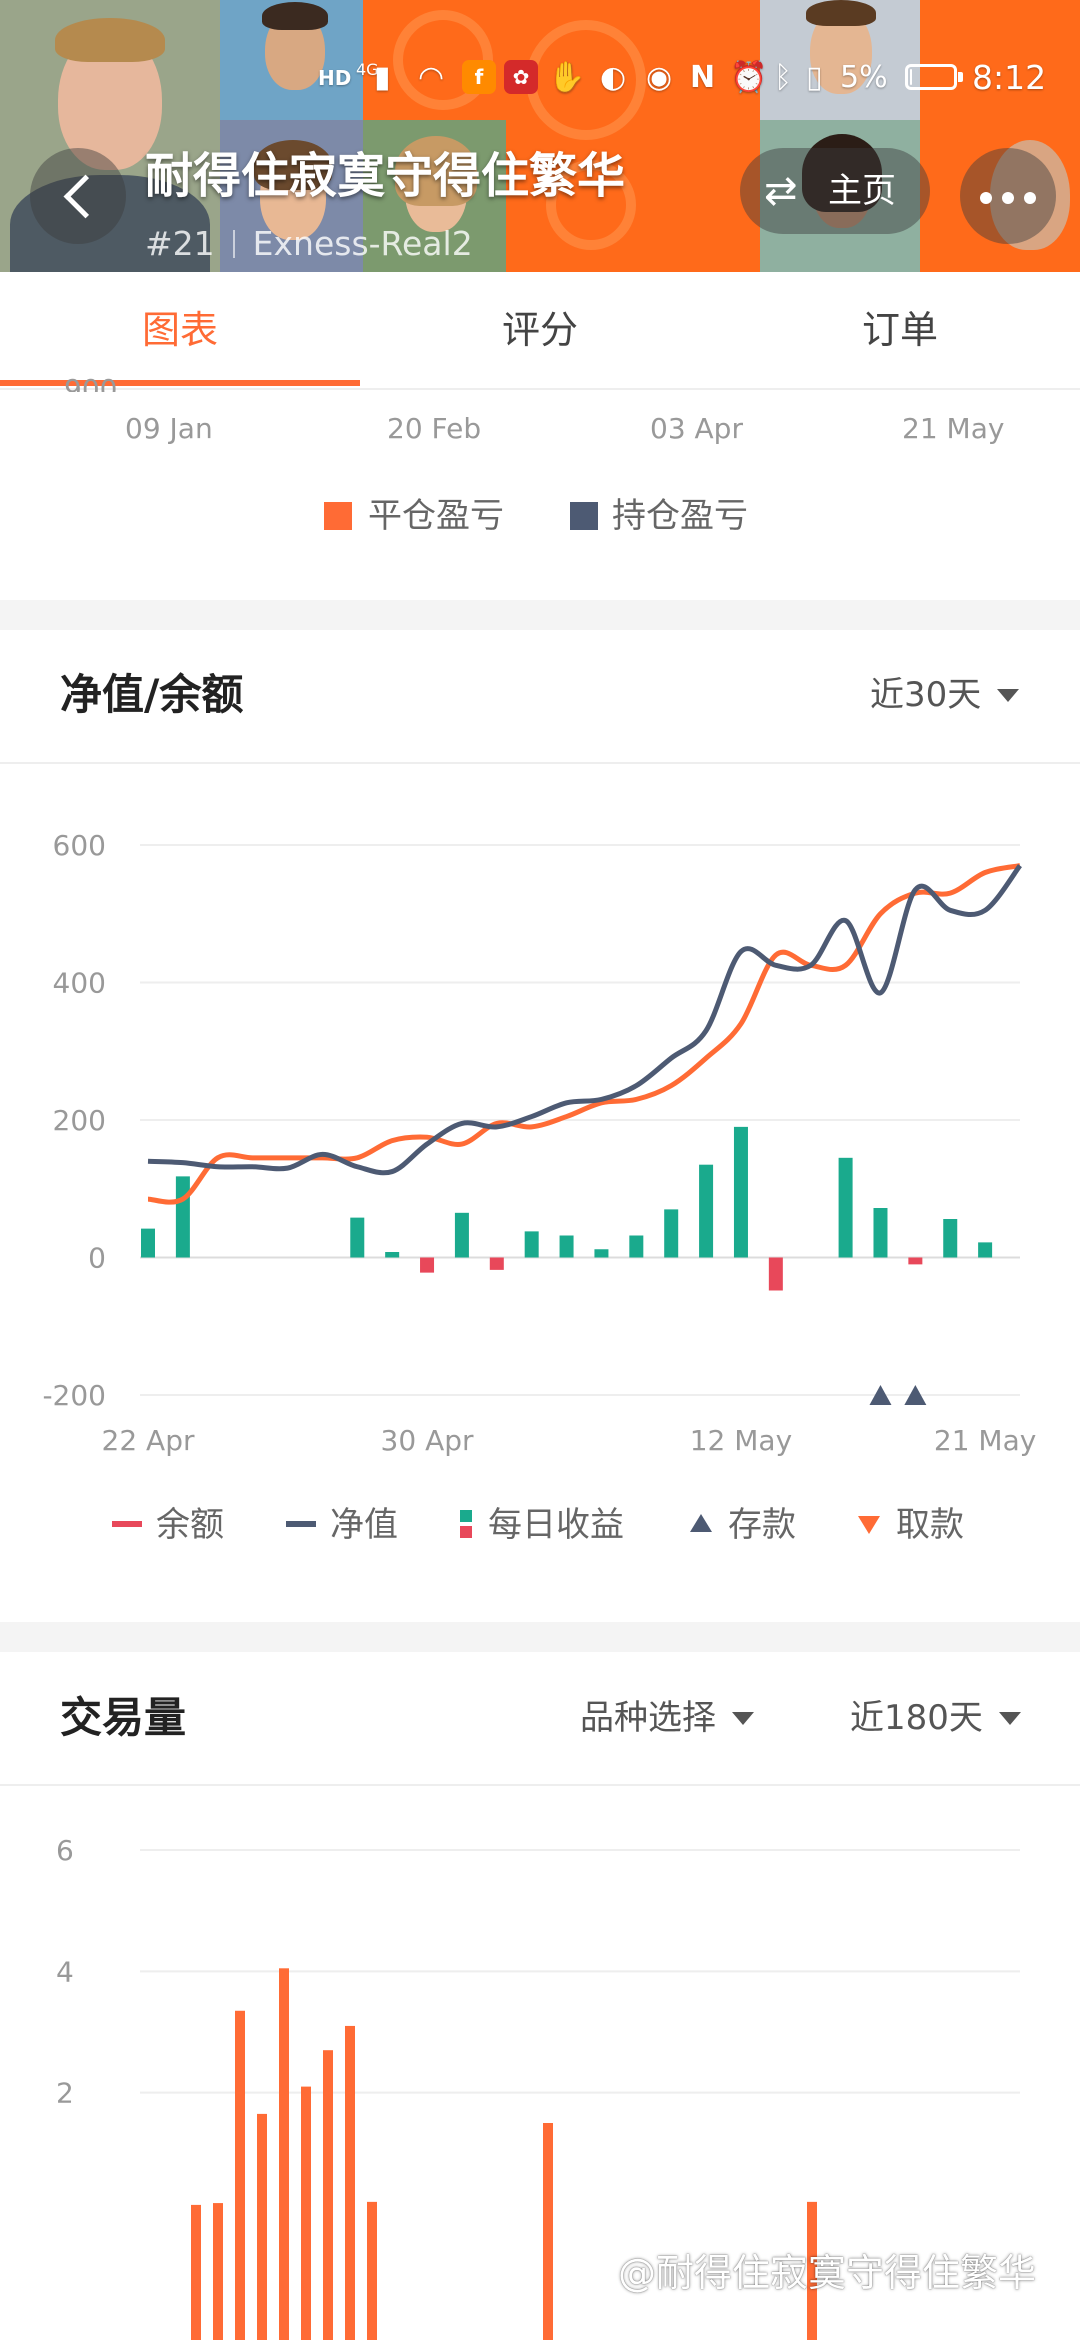 This screenshot has height=2340, width=1080. I want to click on tab-chart: 图表, so click(180, 330).